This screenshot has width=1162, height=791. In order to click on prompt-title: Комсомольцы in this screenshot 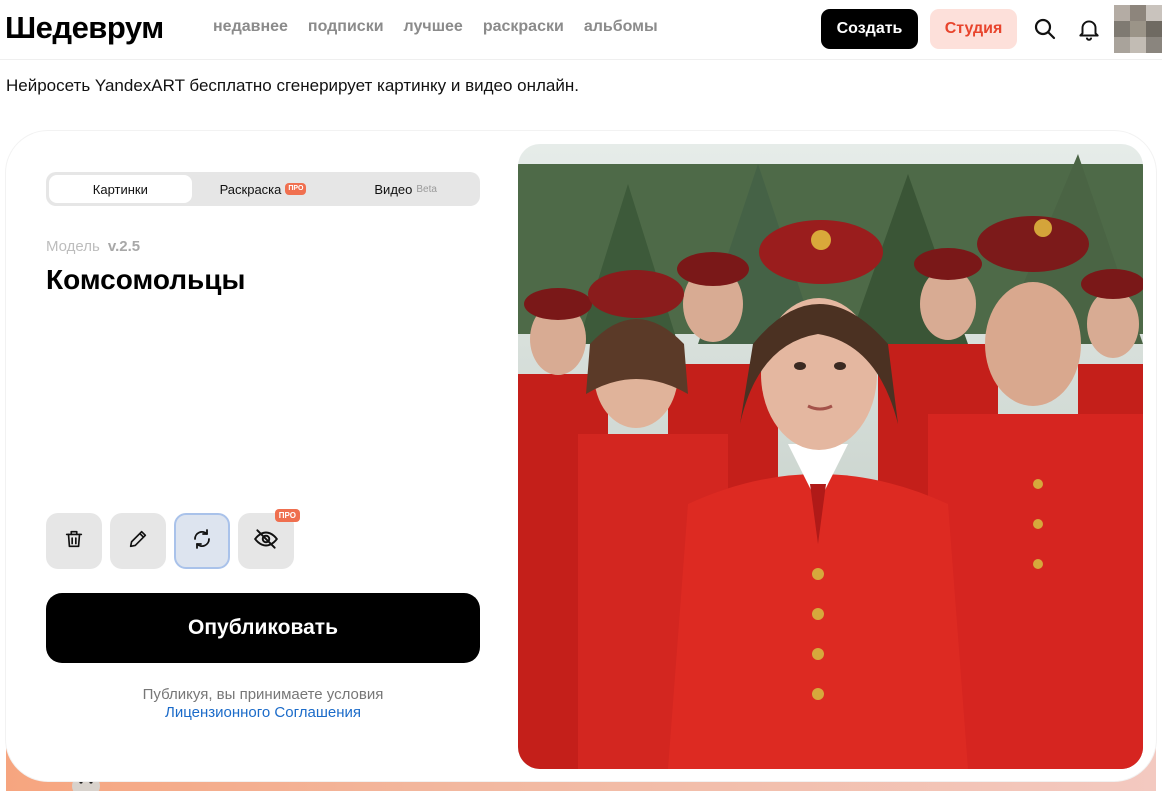, I will do `click(146, 279)`.